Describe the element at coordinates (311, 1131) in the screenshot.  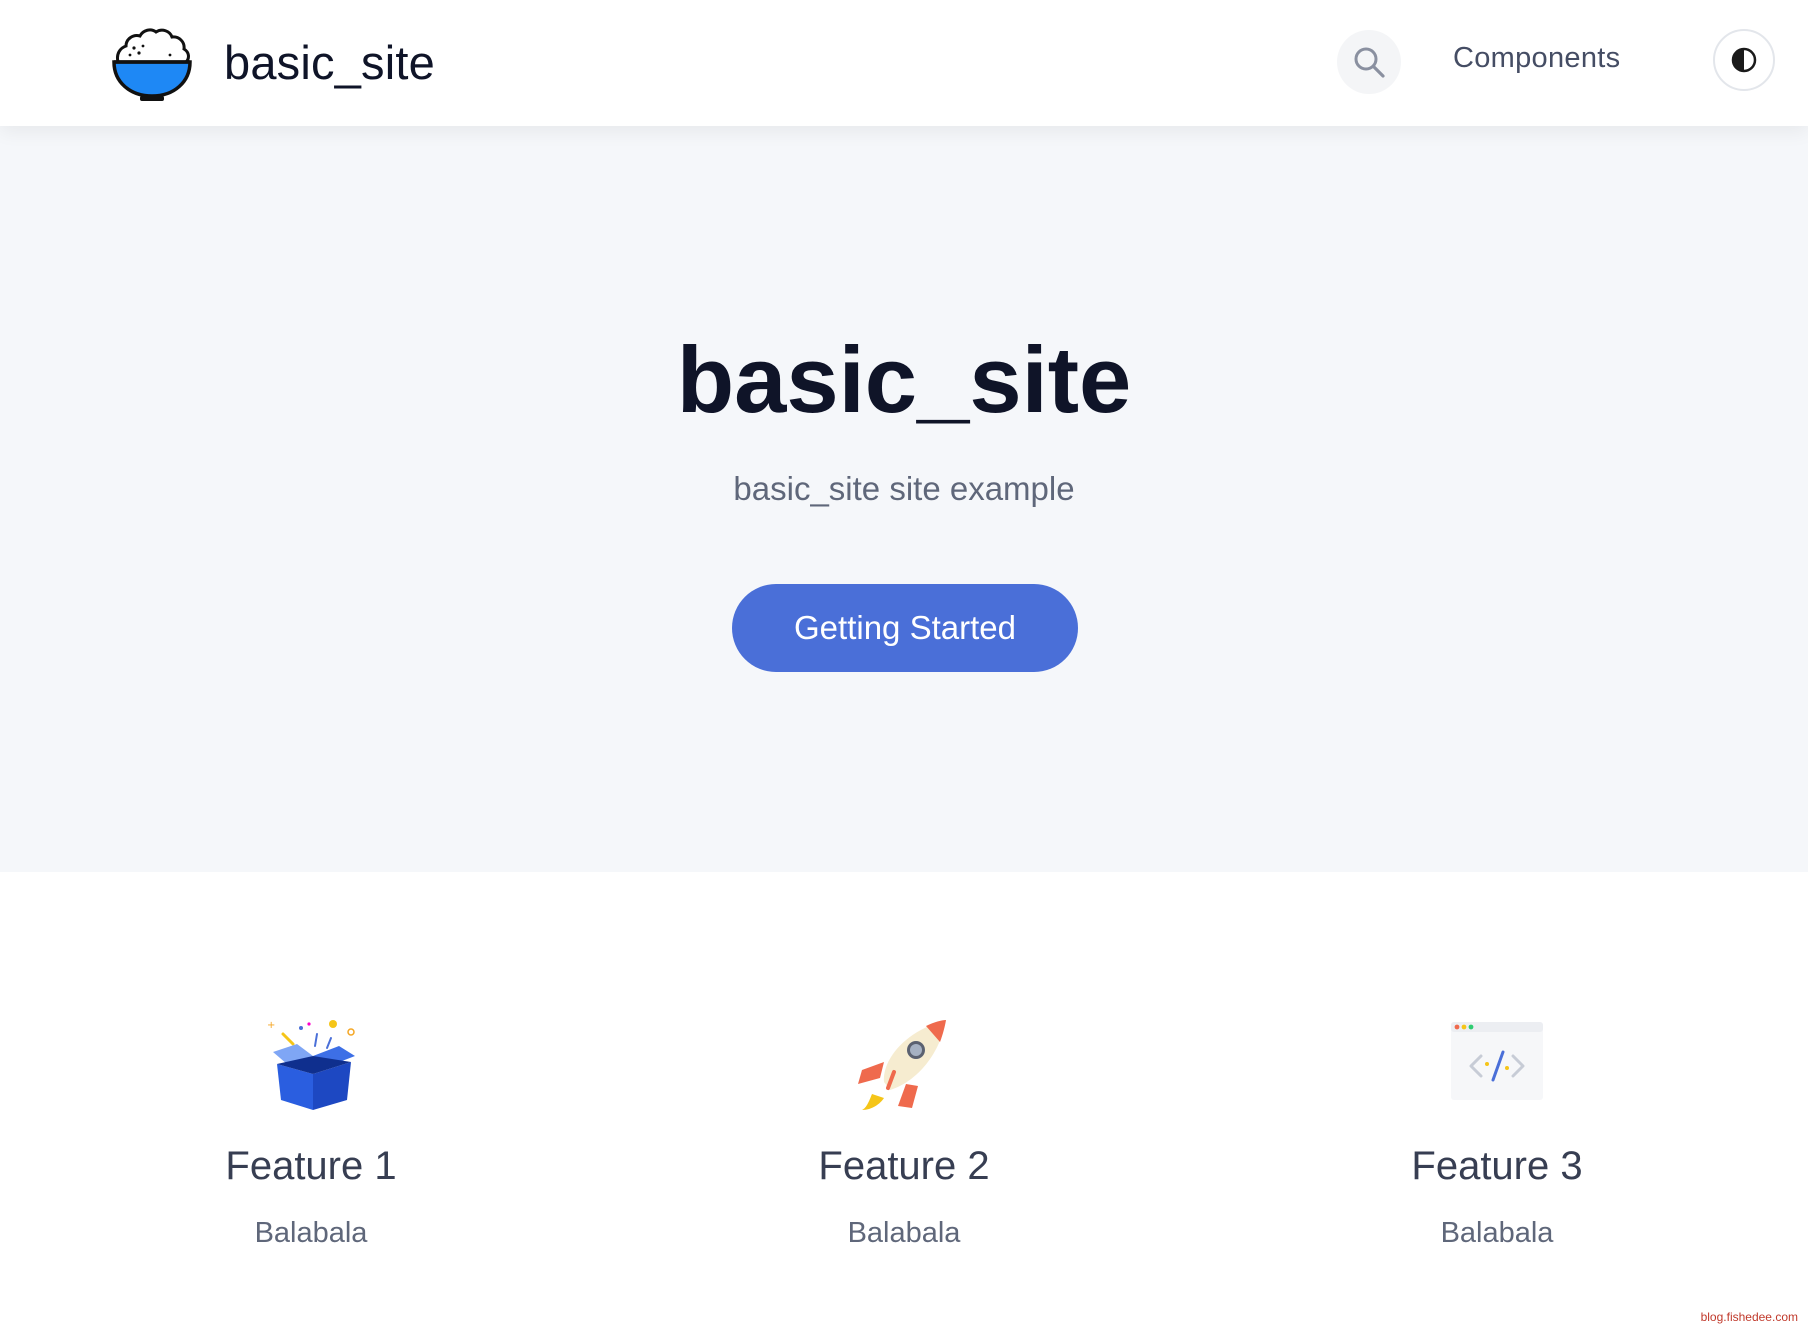
I see `feature-card-1: + Feature 1 Balabala` at that location.